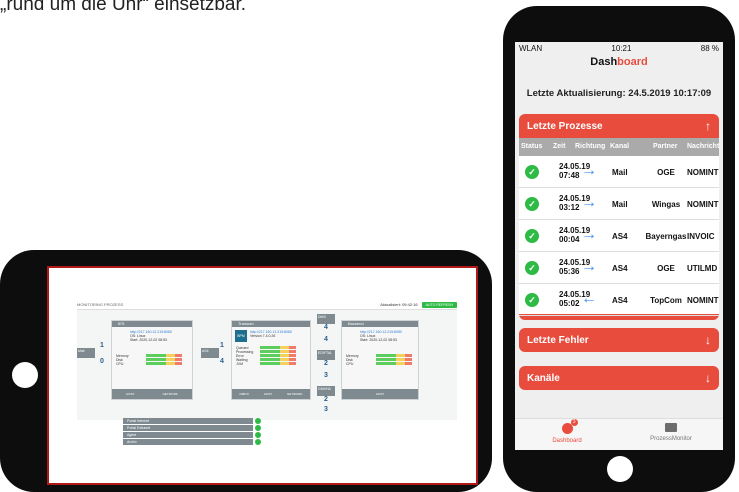 This screenshot has height=492, width=739. I want to click on updated-timestamp: Aktualisiert: 09:42:16, so click(399, 304).